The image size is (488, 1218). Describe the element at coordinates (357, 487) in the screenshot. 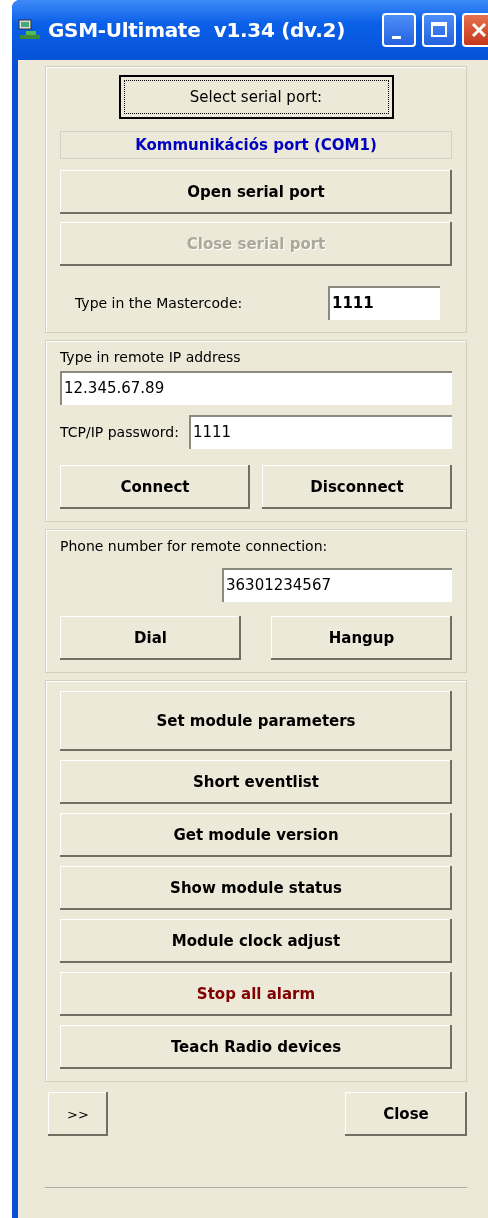

I see `disconnect-button: Disconnect` at that location.